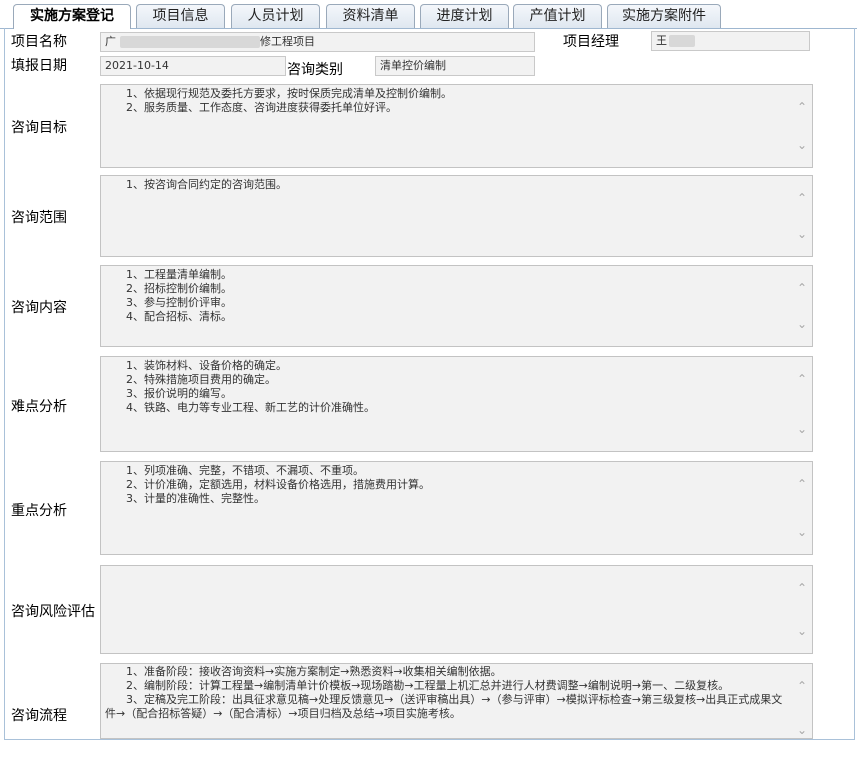 The width and height of the screenshot is (857, 768). I want to click on text-line: 2、服务质量、工作态度、咨询进度获得委托单位好评。, so click(251, 107).